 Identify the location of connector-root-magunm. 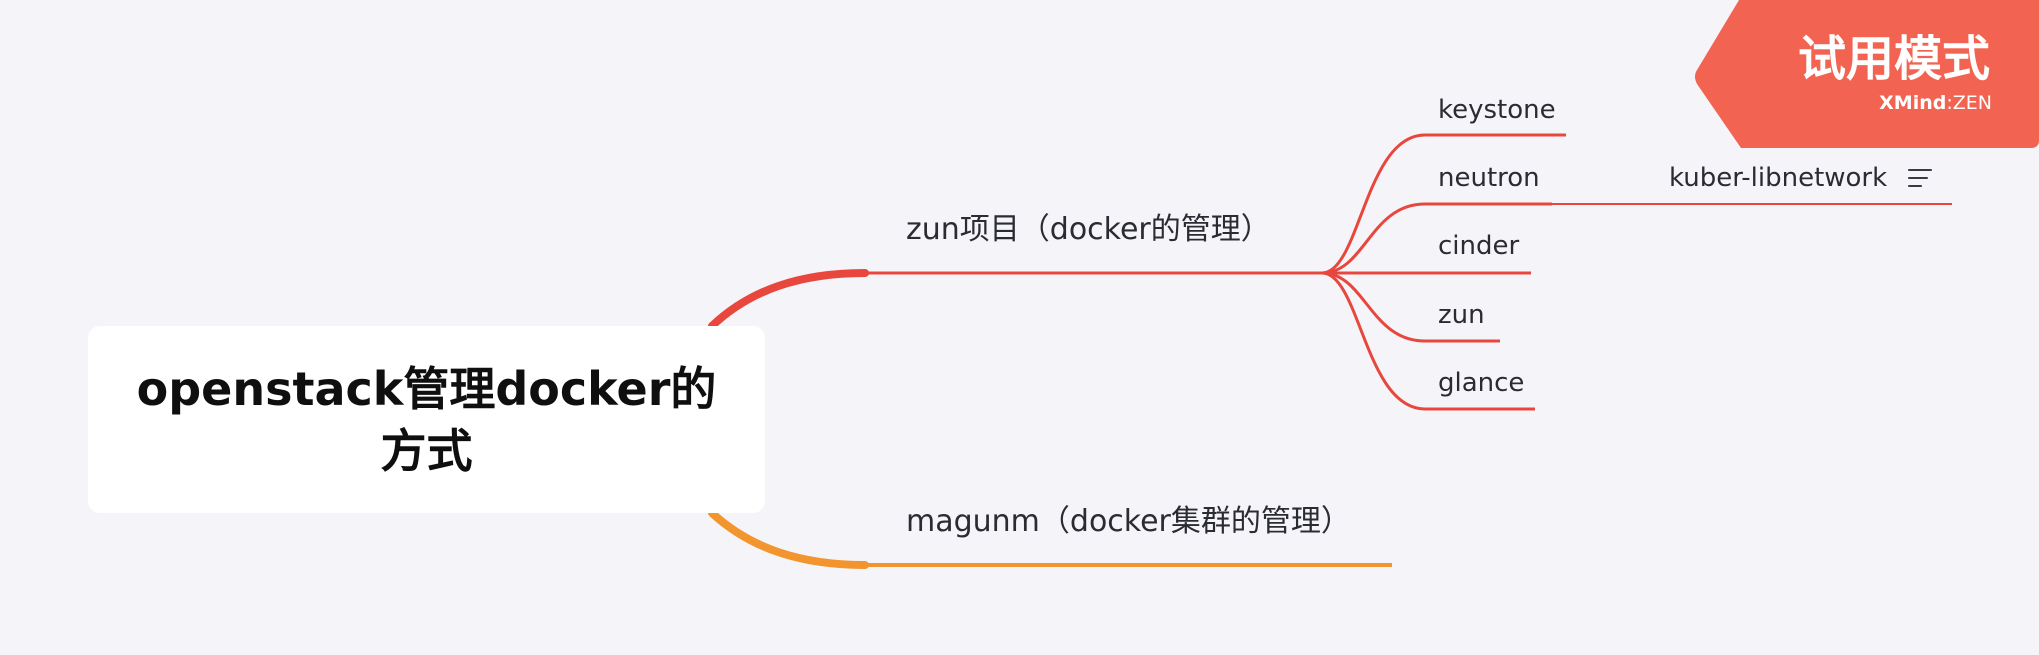
(788, 539).